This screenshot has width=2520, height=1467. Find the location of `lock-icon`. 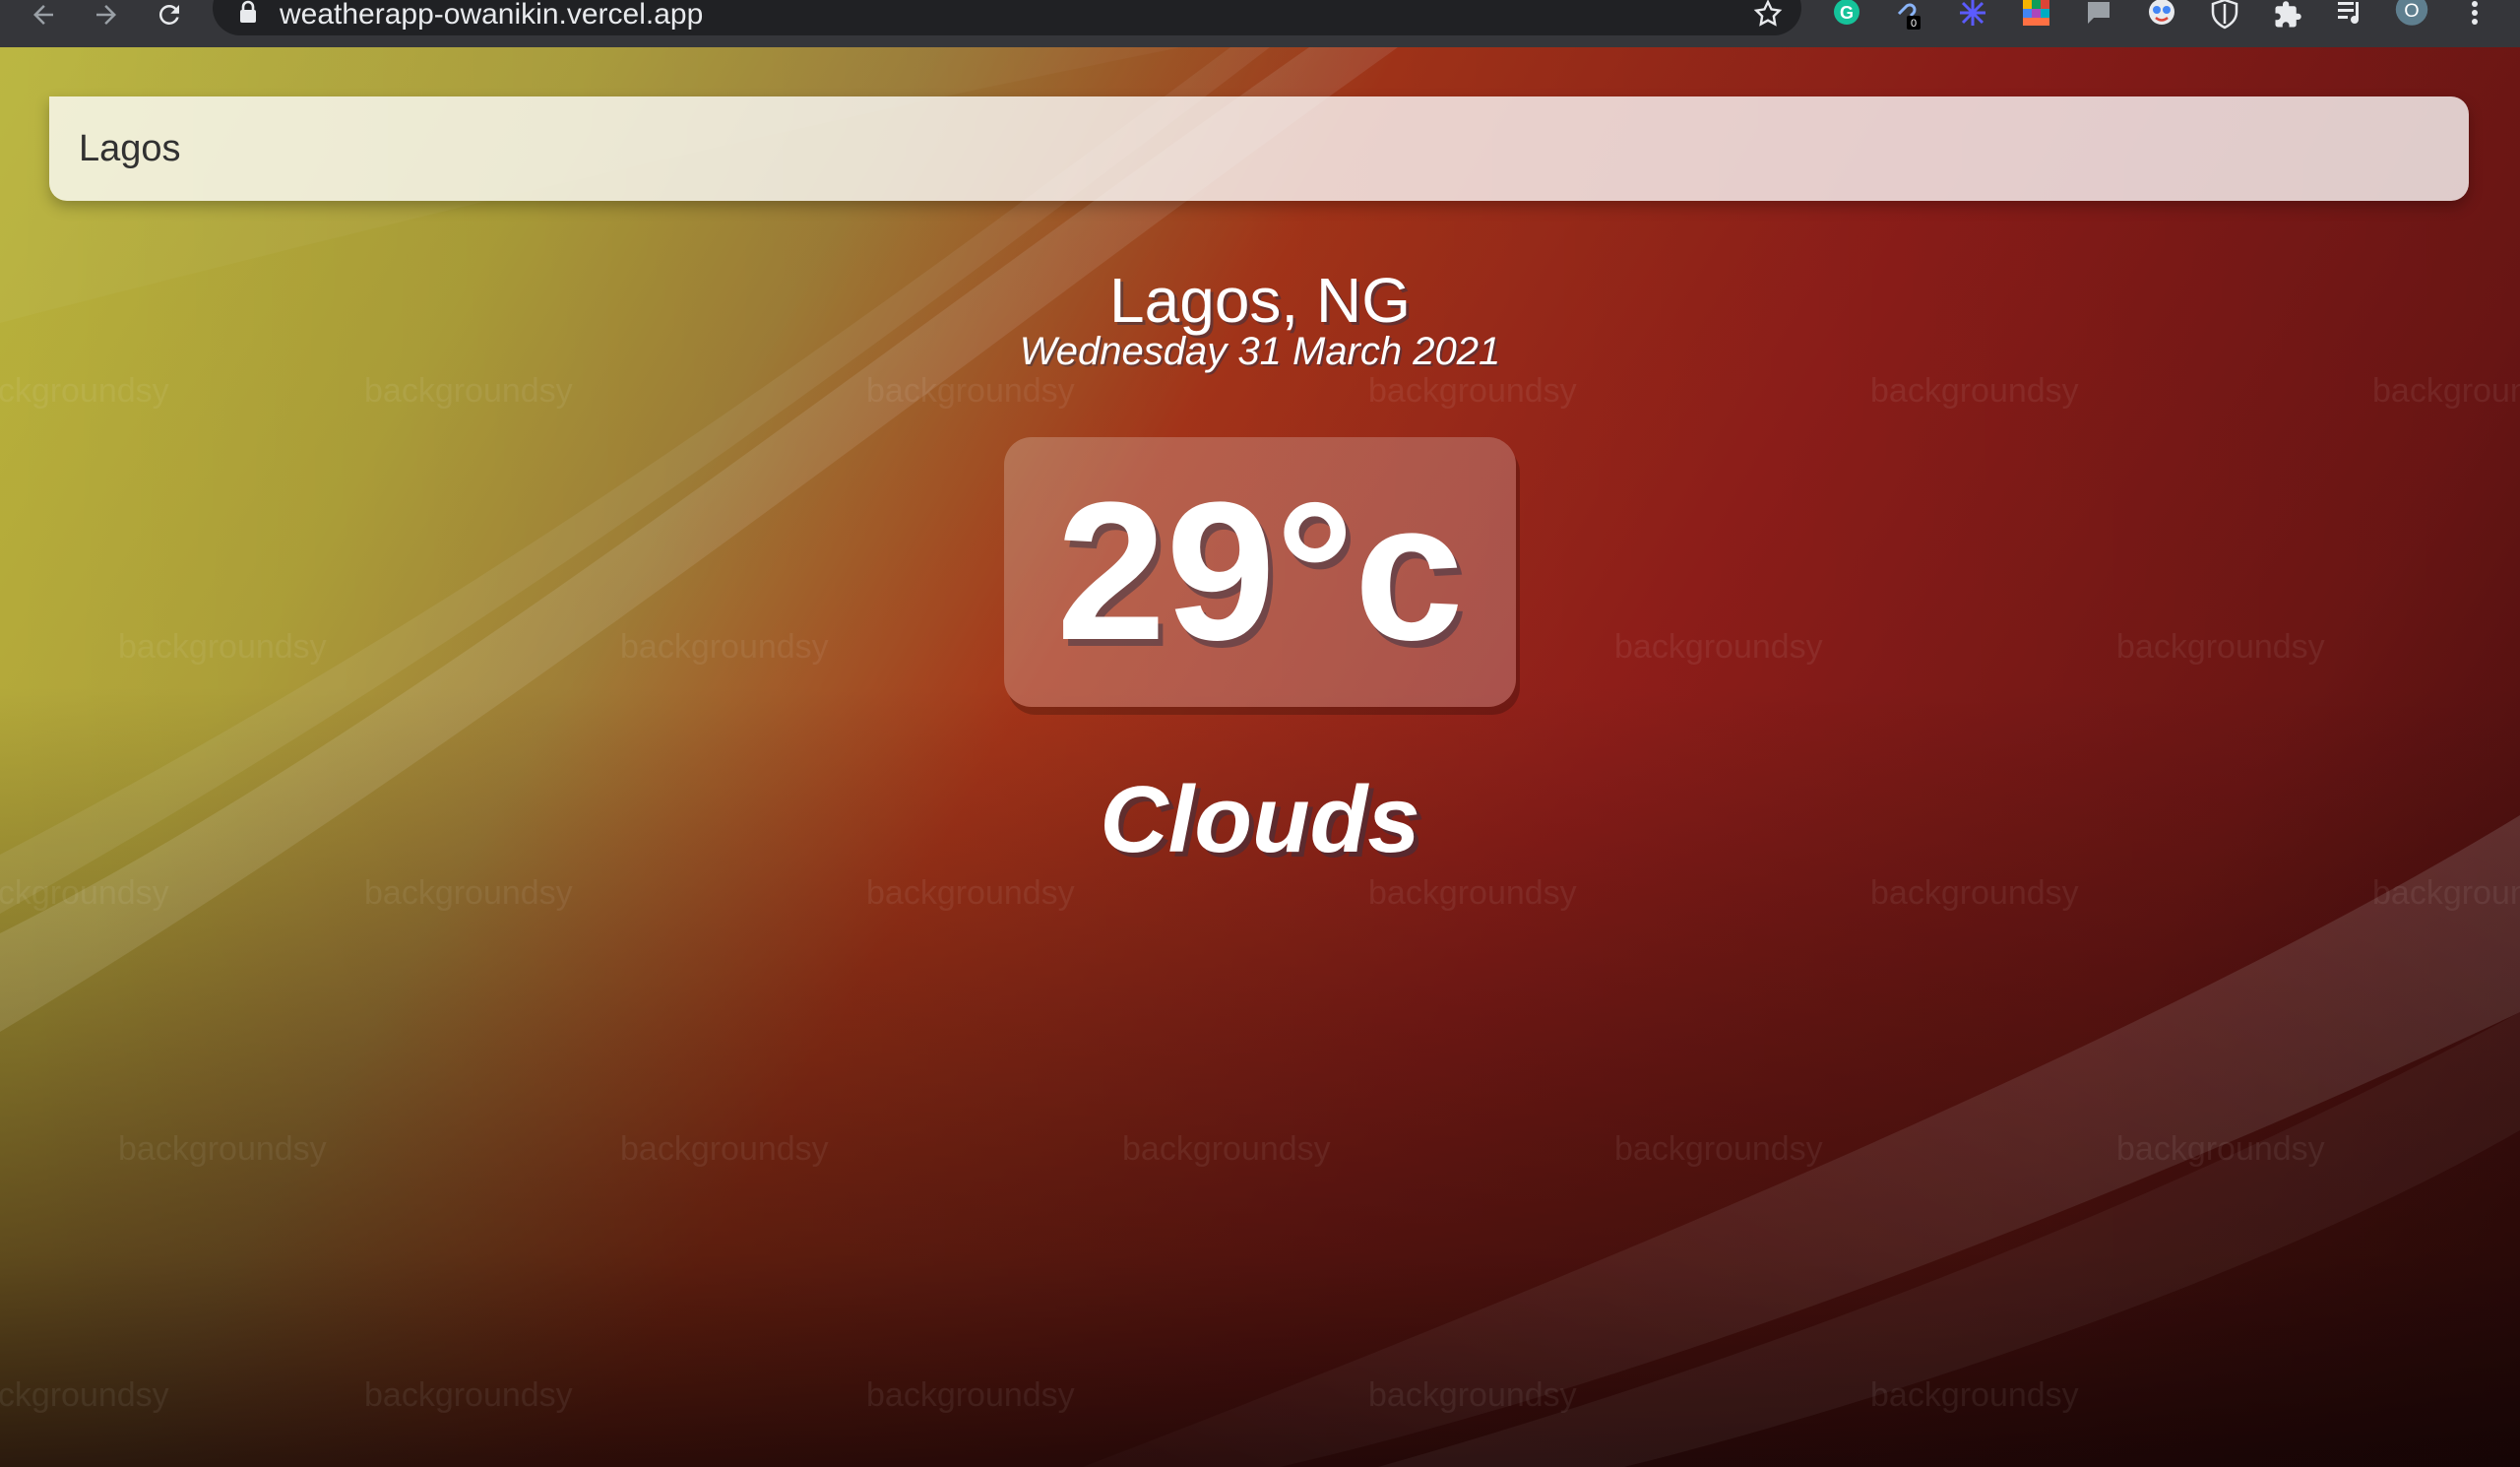

lock-icon is located at coordinates (248, 11).